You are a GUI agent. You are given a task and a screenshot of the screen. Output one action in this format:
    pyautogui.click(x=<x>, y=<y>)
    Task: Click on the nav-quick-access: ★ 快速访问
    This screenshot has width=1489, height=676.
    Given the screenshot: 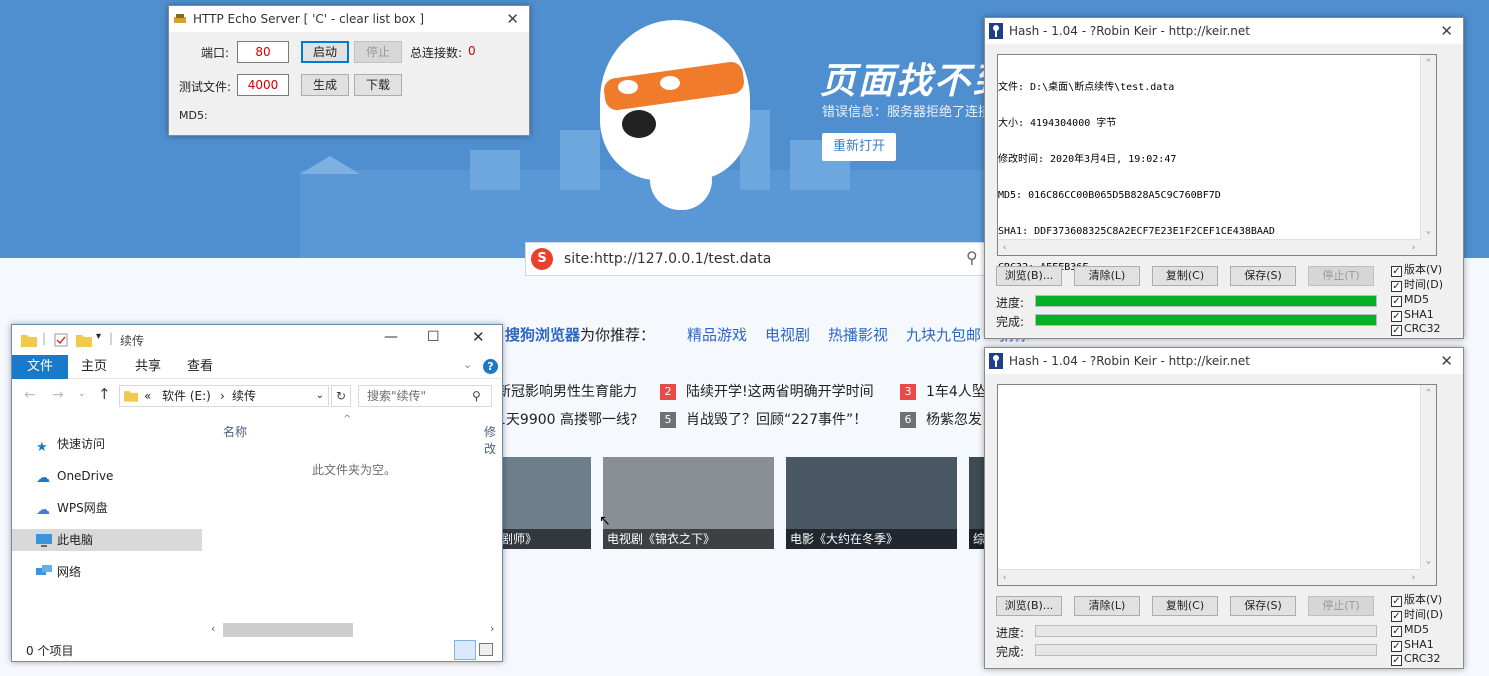 What is the action you would take?
    pyautogui.click(x=107, y=444)
    